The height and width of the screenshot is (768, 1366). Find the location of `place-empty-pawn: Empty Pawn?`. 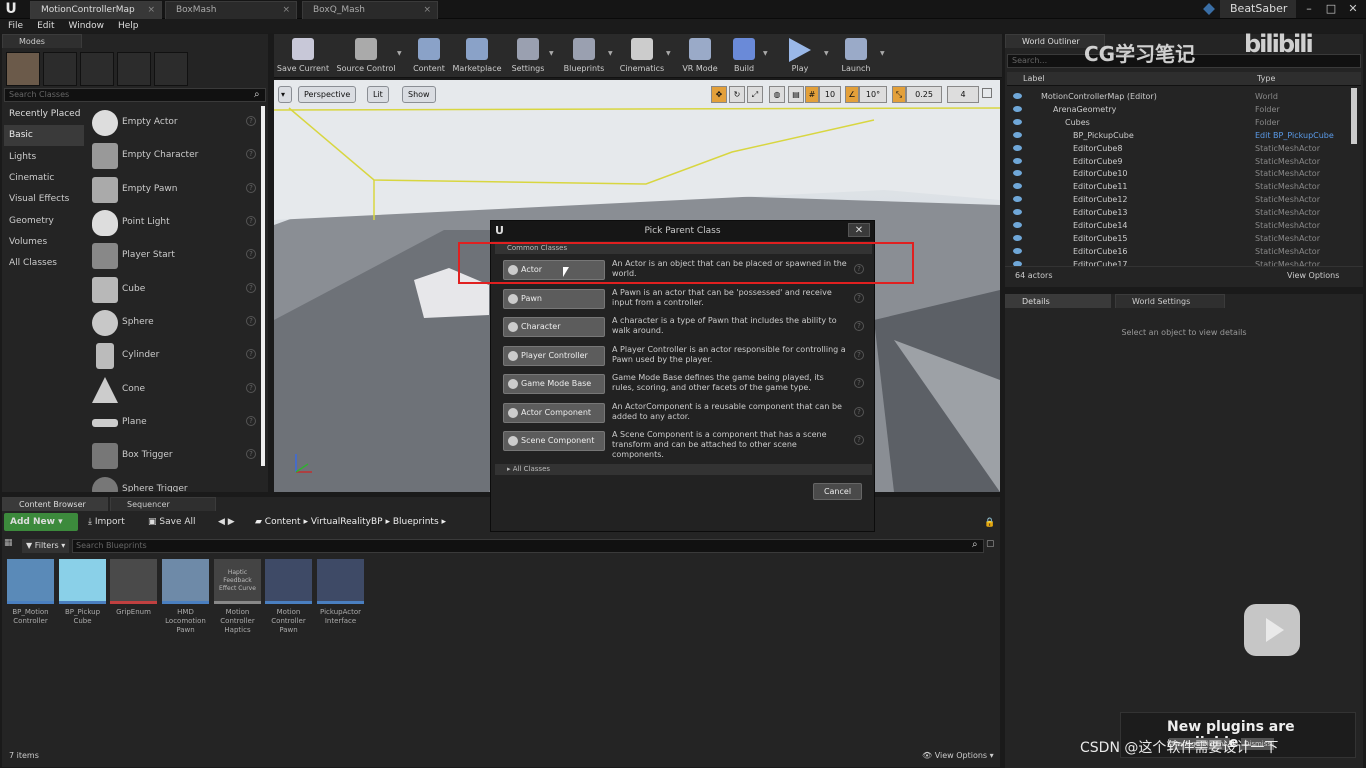

place-empty-pawn: Empty Pawn? is located at coordinates (175, 190).